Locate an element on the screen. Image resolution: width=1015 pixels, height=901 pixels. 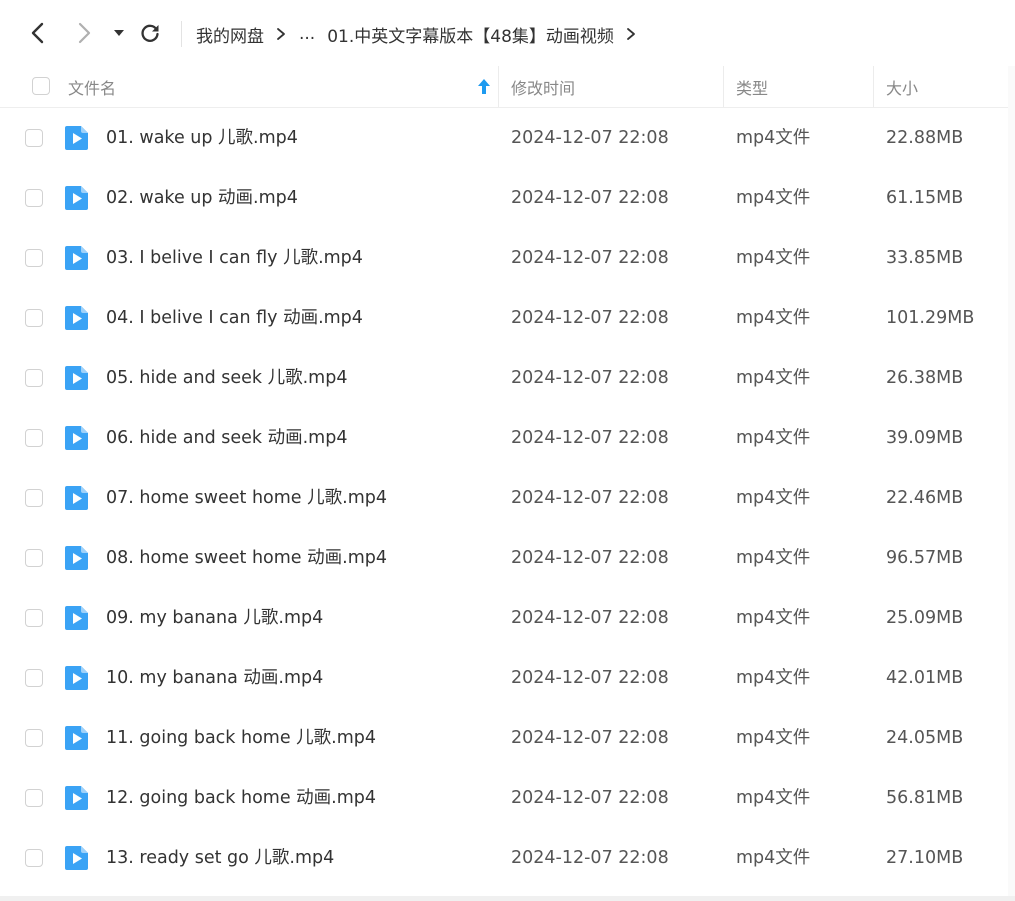
file-size: 33.85MB is located at coordinates (925, 258).